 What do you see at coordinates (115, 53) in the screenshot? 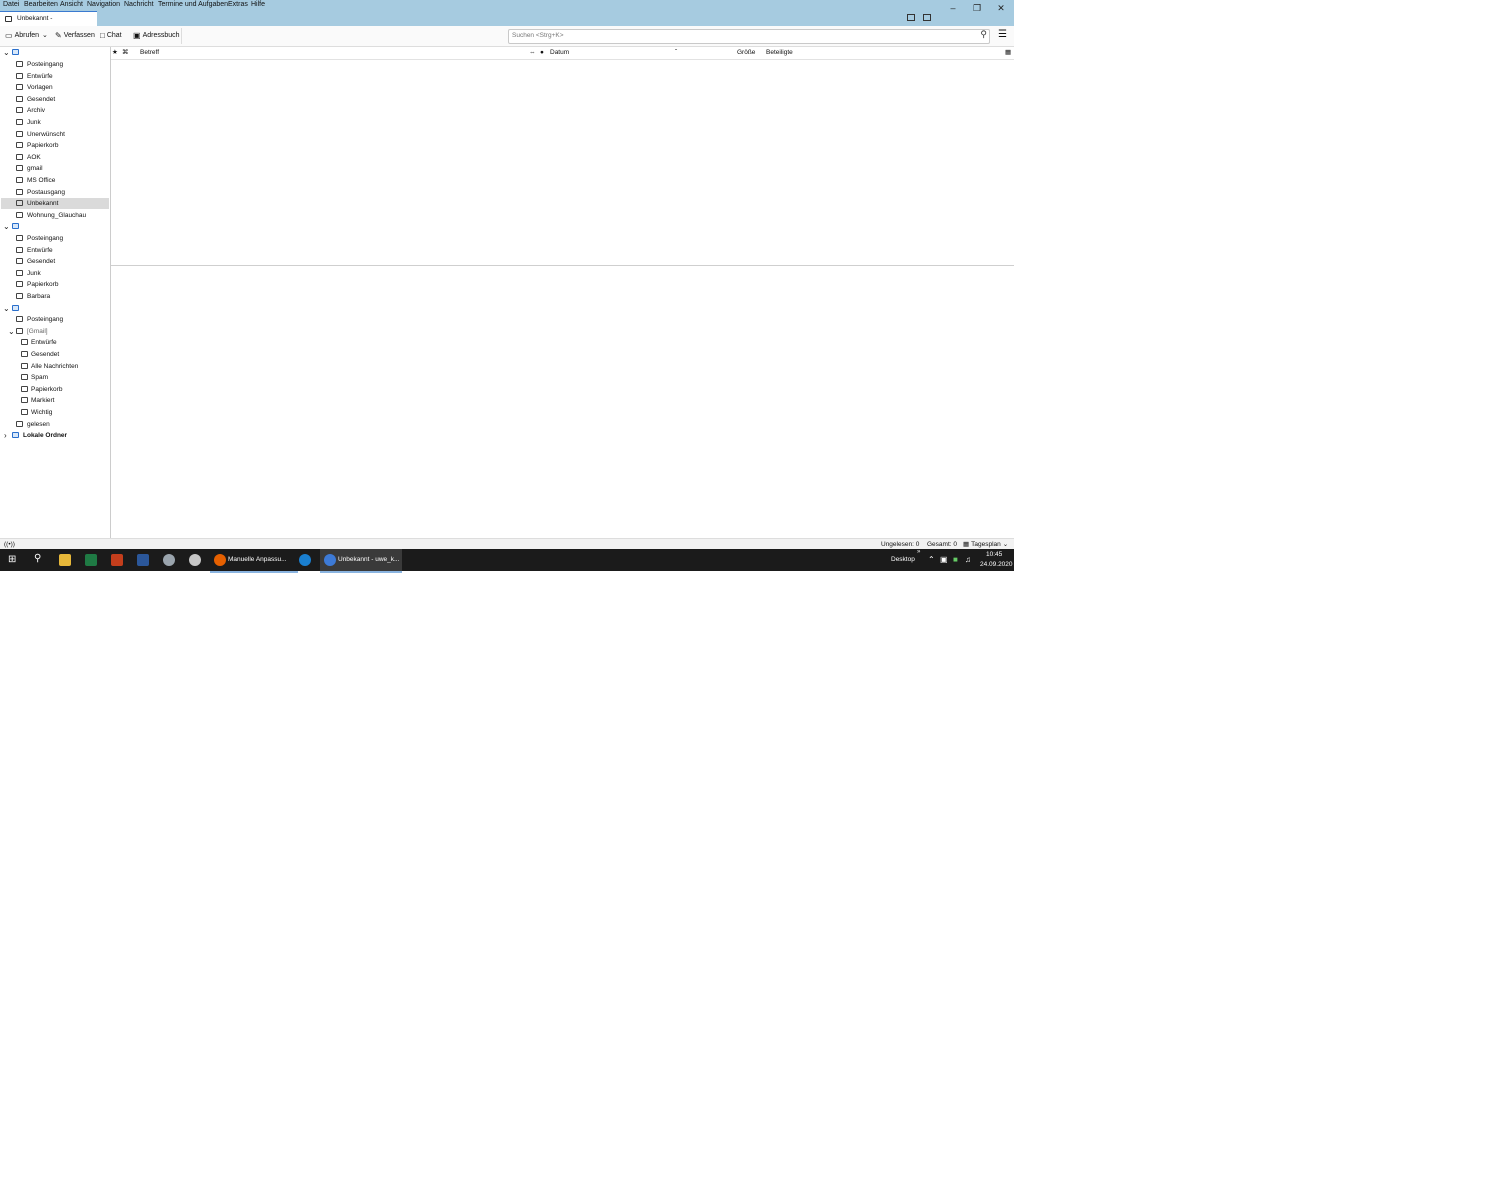
I see `star-icon: ★` at bounding box center [115, 53].